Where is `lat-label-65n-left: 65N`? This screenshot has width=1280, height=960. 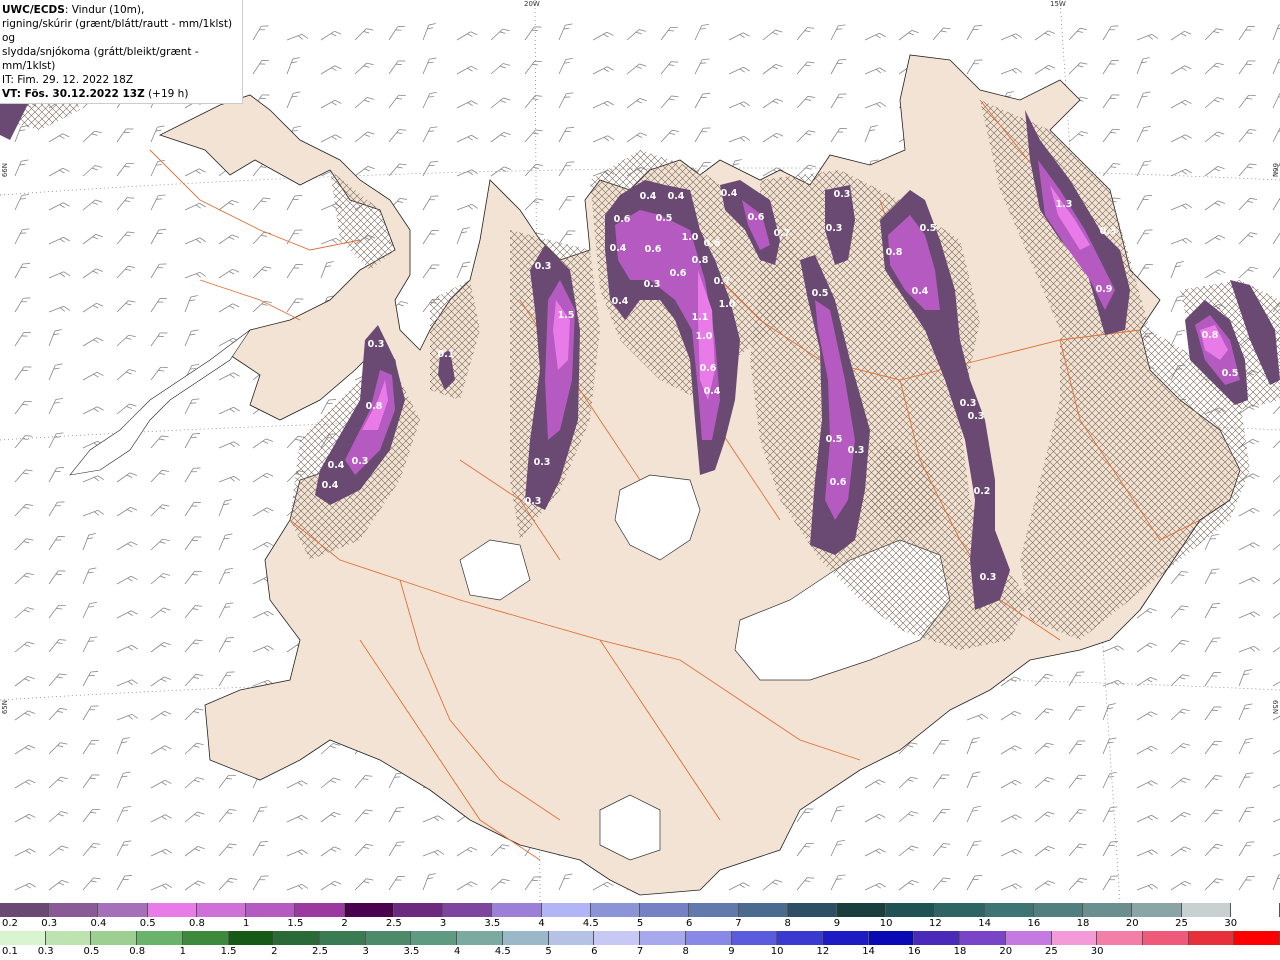 lat-label-65n-left: 65N is located at coordinates (5, 707).